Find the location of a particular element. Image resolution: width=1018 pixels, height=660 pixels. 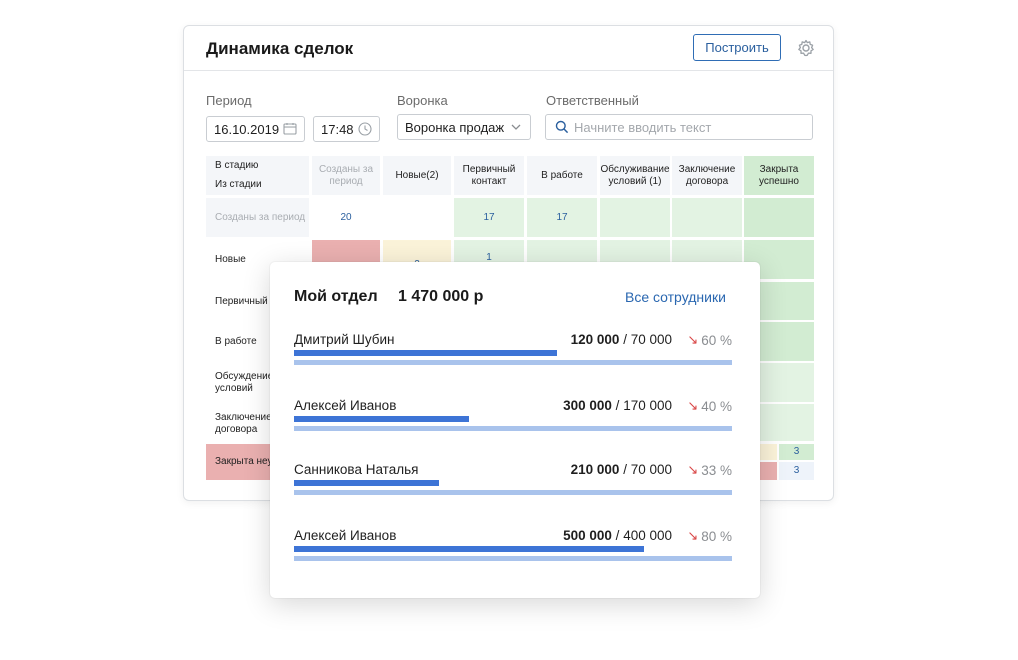

date-field: 16.10.2019 is located at coordinates (255, 129).